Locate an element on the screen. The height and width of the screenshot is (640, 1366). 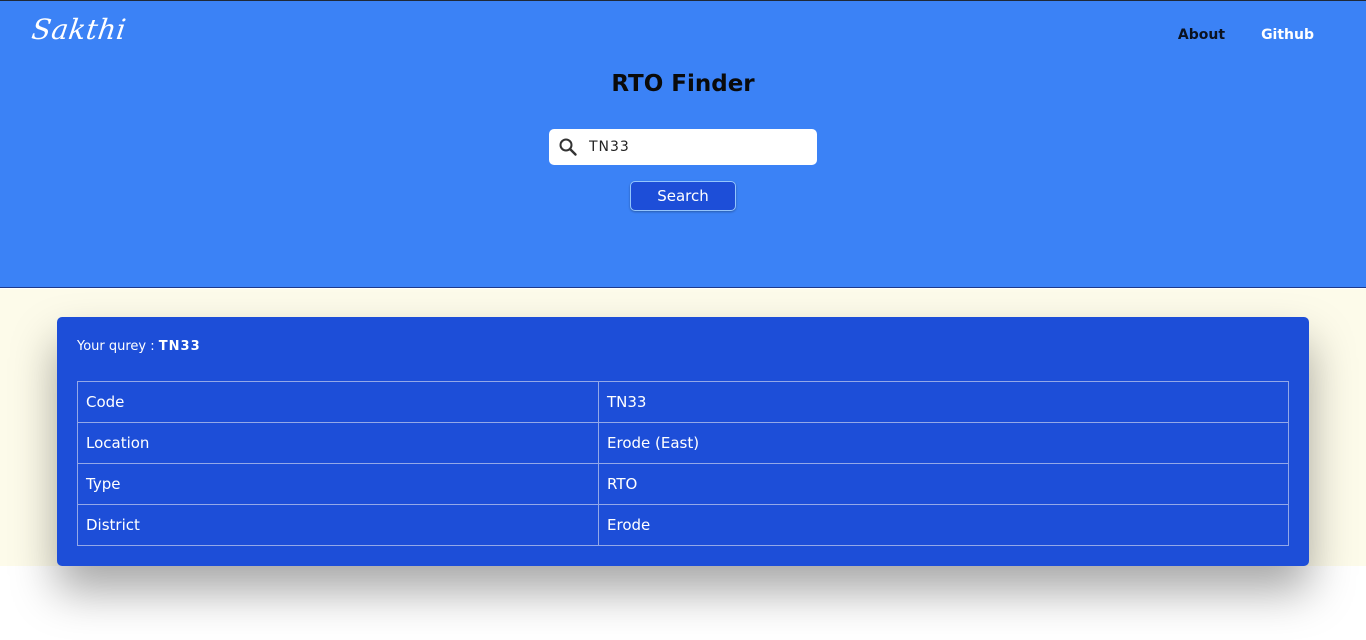
nav-about-link: About is located at coordinates (1201, 35).